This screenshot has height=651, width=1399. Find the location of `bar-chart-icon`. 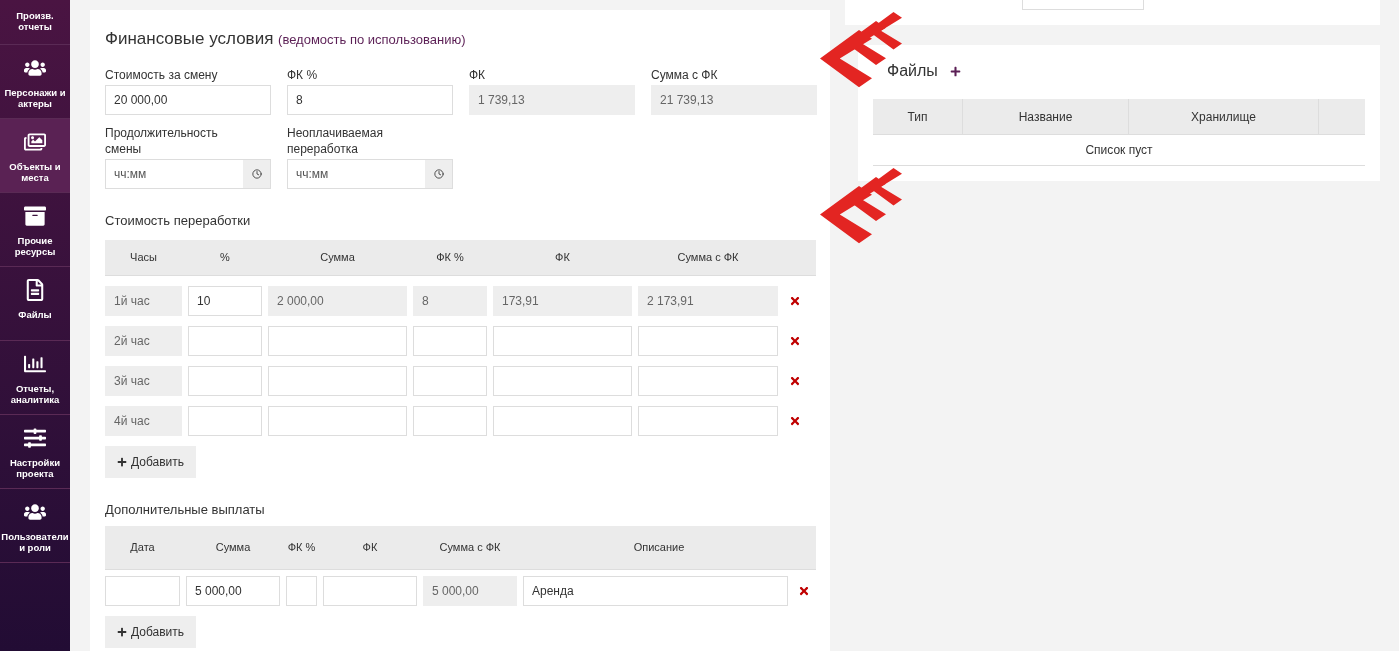

bar-chart-icon is located at coordinates (35, 364).